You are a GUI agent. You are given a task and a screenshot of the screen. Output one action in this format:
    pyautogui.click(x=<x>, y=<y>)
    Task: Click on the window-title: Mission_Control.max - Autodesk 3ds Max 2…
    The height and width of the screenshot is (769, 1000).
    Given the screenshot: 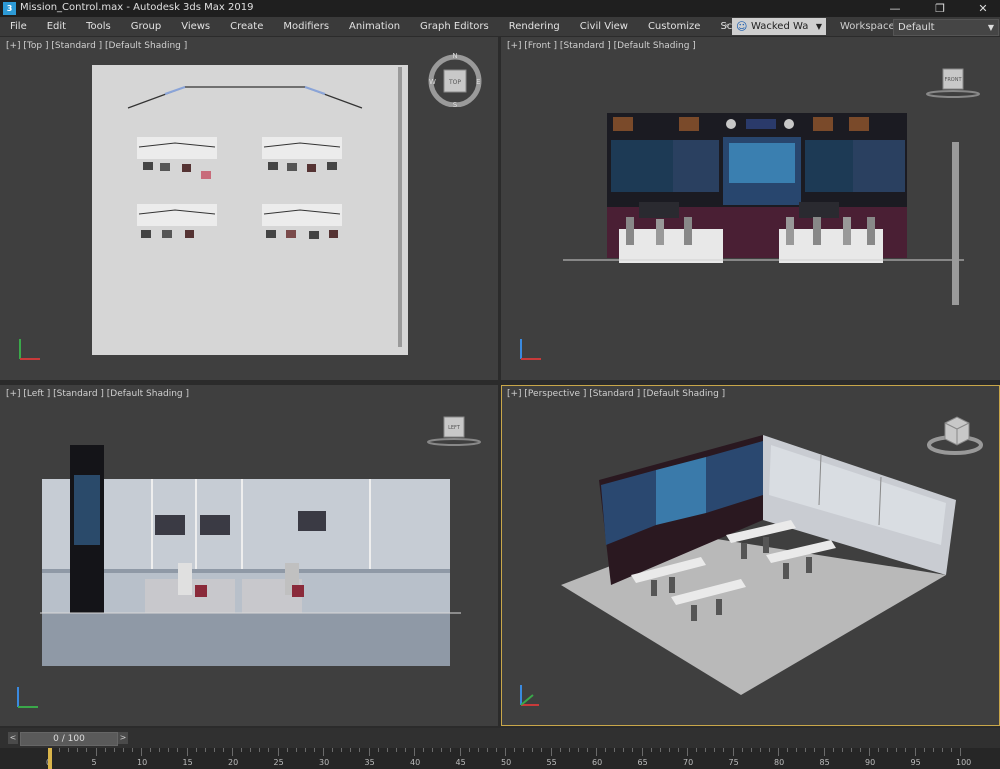 What is the action you would take?
    pyautogui.click(x=137, y=7)
    